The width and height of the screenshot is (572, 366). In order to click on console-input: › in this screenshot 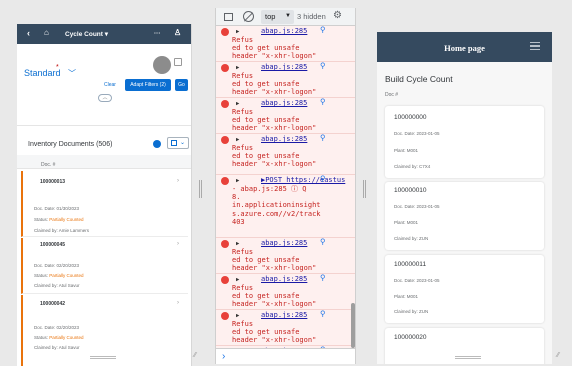, I will do `click(285, 356)`.